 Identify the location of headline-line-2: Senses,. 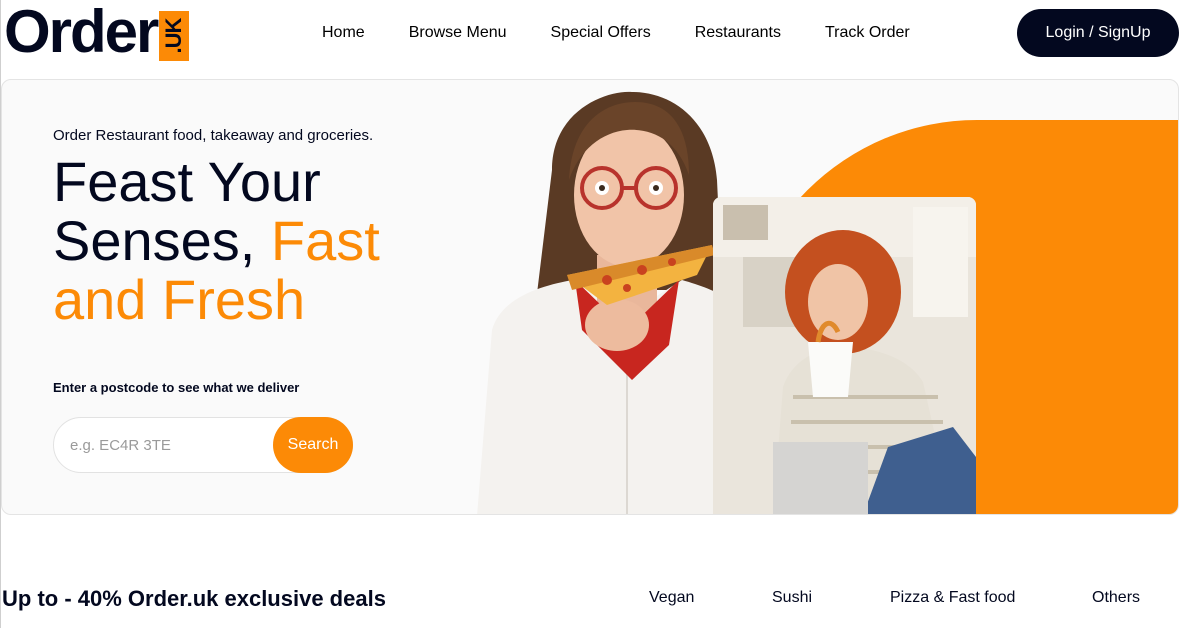
(162, 240).